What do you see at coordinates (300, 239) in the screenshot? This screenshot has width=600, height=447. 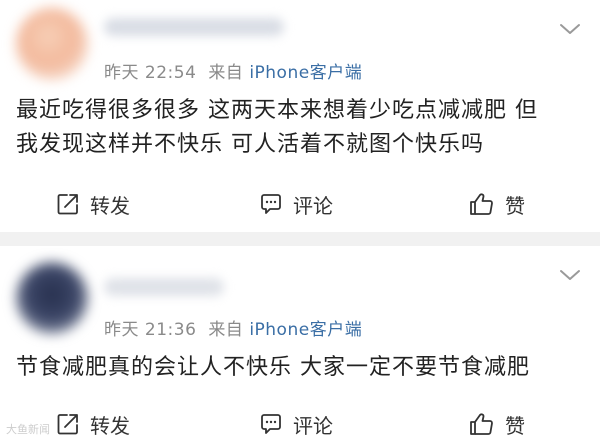 I see `post-separator` at bounding box center [300, 239].